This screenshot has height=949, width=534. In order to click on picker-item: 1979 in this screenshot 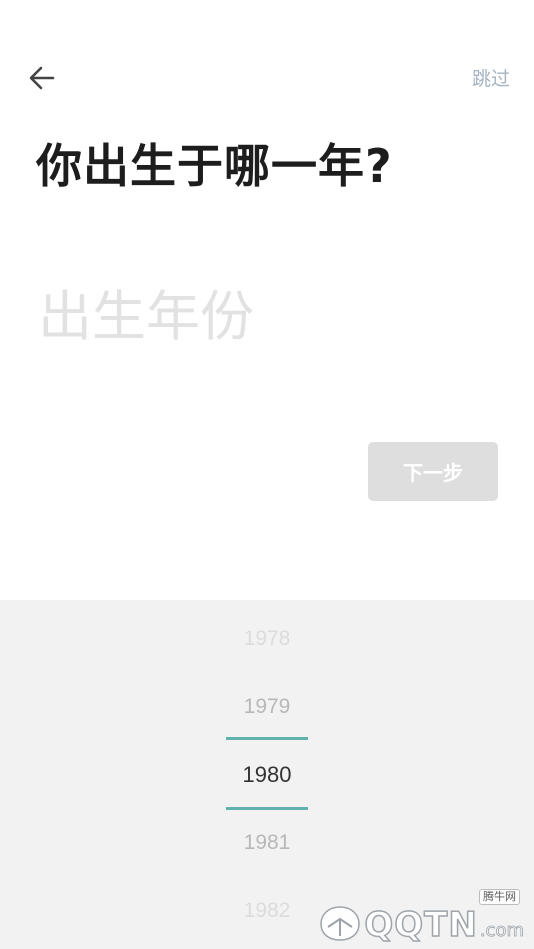, I will do `click(267, 707)`.